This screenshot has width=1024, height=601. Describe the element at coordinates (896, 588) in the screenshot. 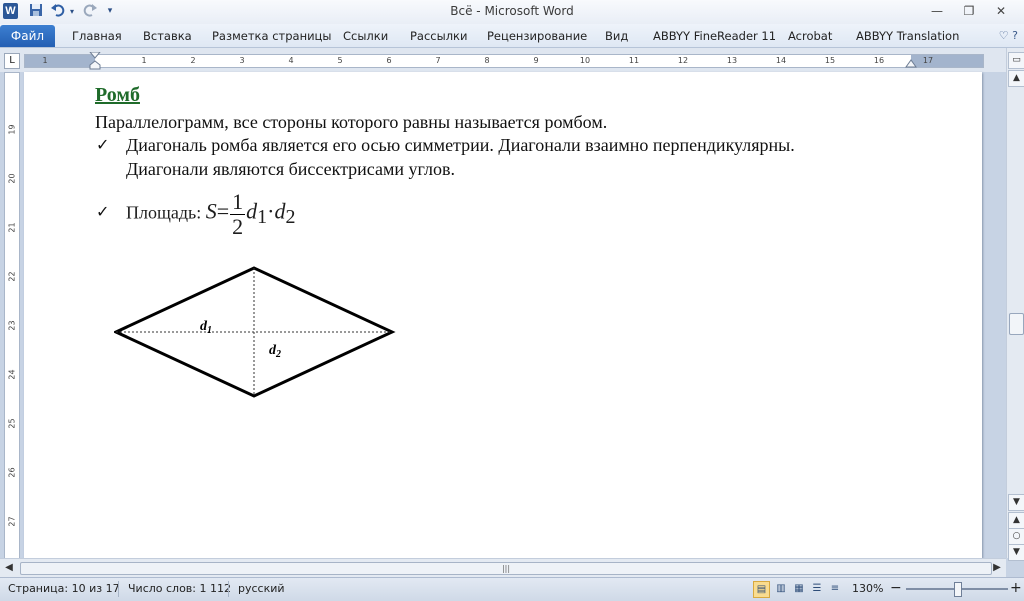

I see `zoom-out-button: −` at that location.